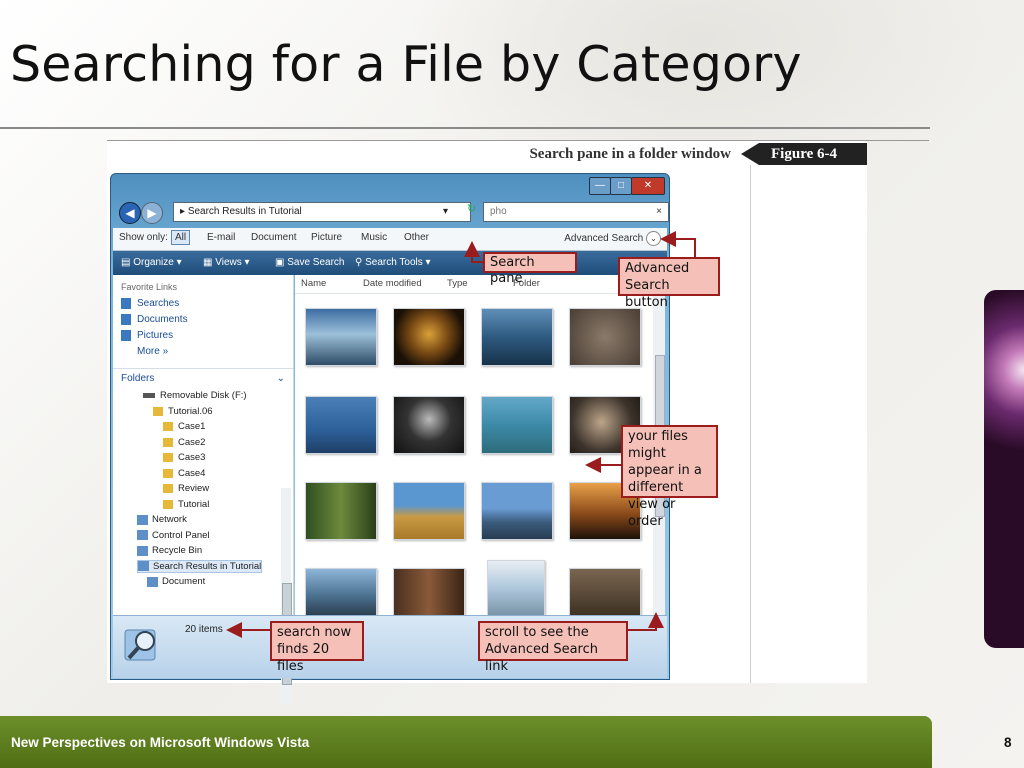 The height and width of the screenshot is (768, 1024). I want to click on figure-divider, so click(750, 424).